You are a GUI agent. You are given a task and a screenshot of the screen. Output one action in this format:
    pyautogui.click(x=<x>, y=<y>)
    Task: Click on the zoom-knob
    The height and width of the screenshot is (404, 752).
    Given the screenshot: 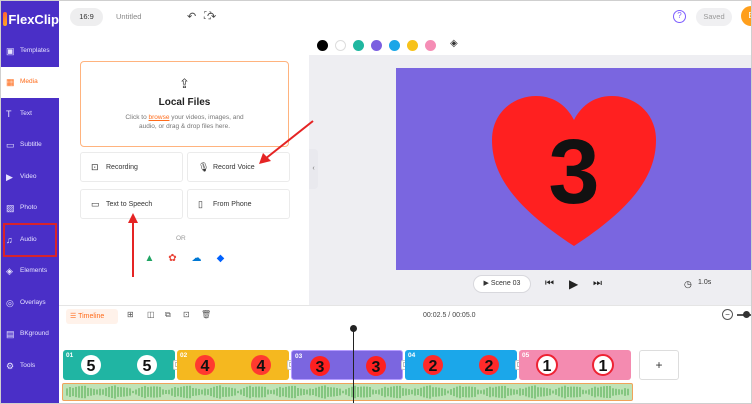 What is the action you would take?
    pyautogui.click(x=746, y=314)
    